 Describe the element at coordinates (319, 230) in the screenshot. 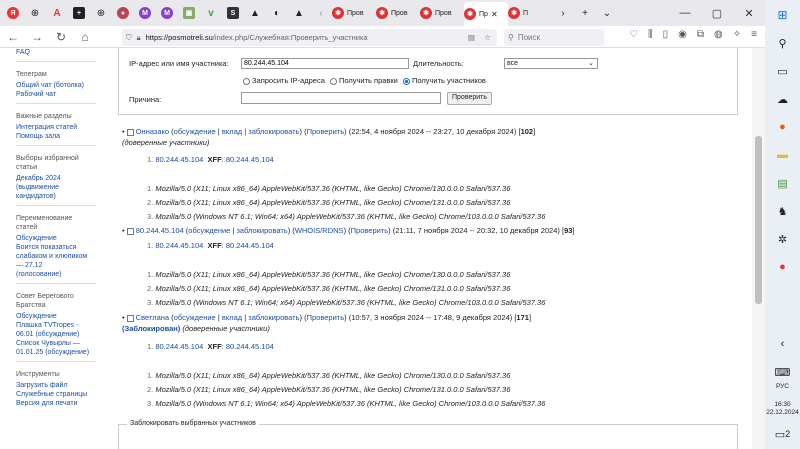

I see `whois-link: WHOIS/RDNS` at that location.